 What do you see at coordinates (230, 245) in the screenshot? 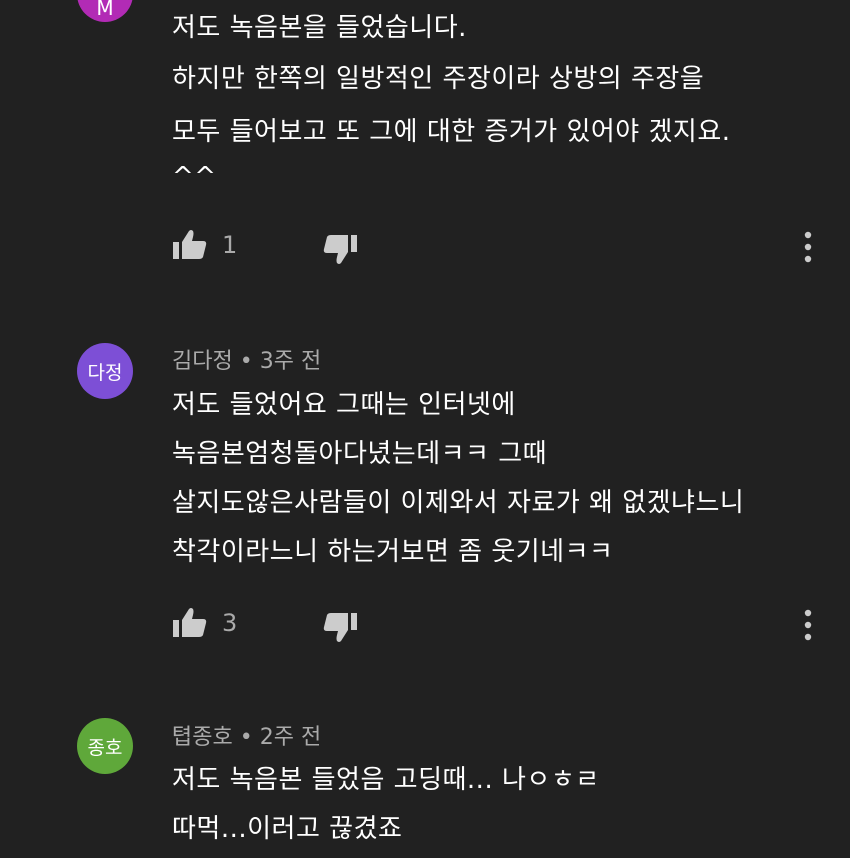
I see `like-count: 1` at bounding box center [230, 245].